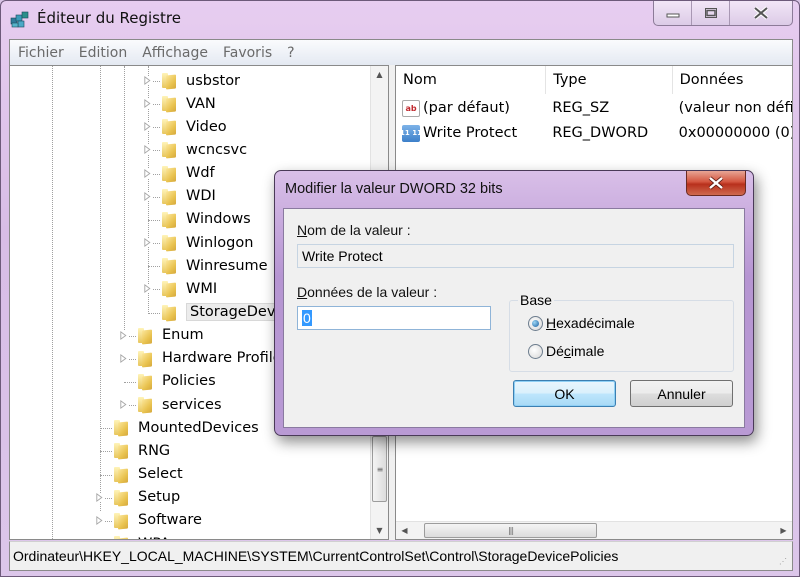  Describe the element at coordinates (510, 530) in the screenshot. I see `list-scroll-thumb: |||` at that location.